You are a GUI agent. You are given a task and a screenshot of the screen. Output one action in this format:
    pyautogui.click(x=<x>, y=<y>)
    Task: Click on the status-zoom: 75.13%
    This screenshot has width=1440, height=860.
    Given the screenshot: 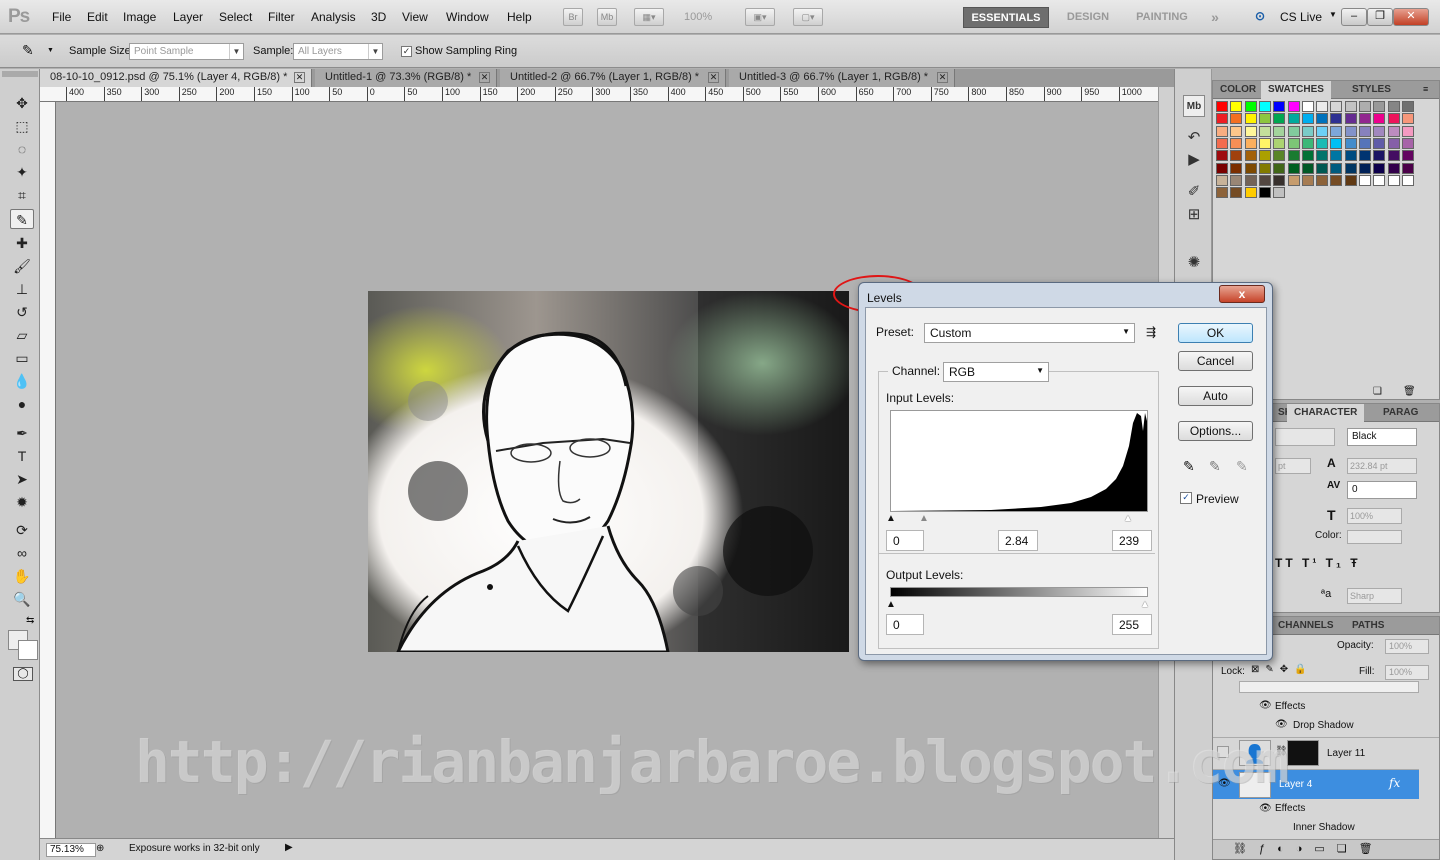 What is the action you would take?
    pyautogui.click(x=71, y=850)
    